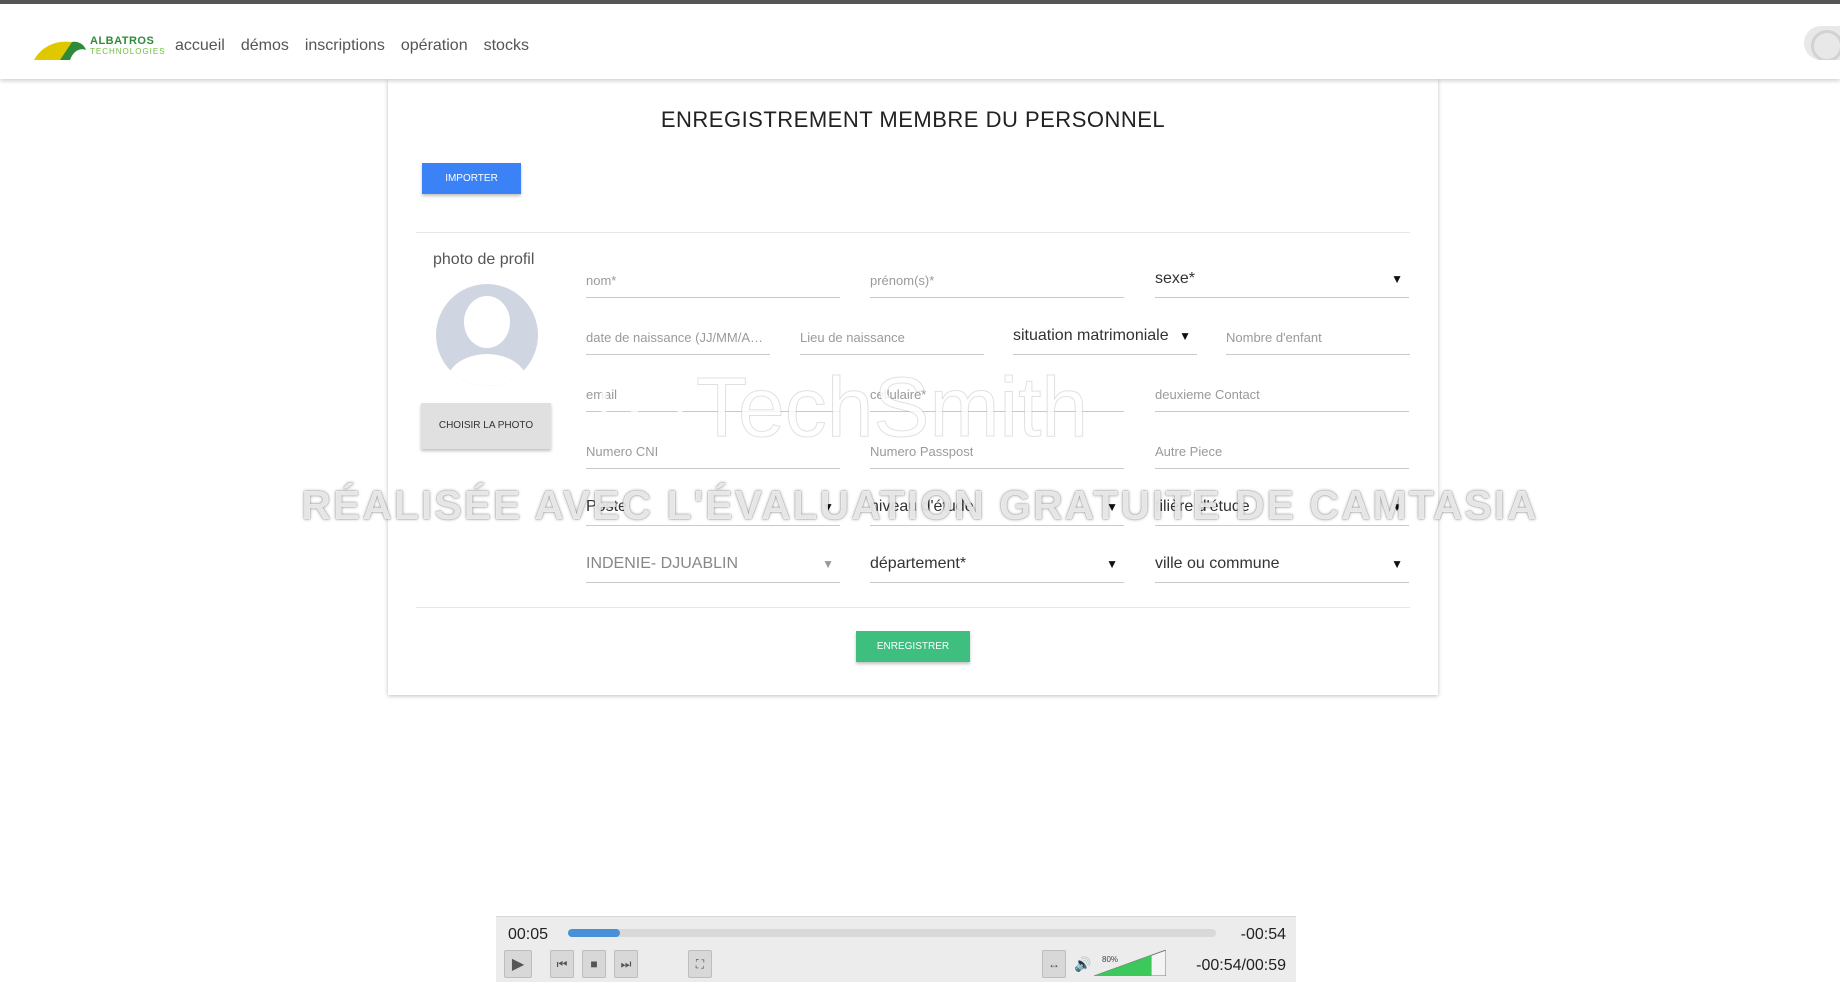 This screenshot has height=982, width=1840. What do you see at coordinates (892, 338) in the screenshot?
I see `lieu-naissance-input: Lieu de naissance` at bounding box center [892, 338].